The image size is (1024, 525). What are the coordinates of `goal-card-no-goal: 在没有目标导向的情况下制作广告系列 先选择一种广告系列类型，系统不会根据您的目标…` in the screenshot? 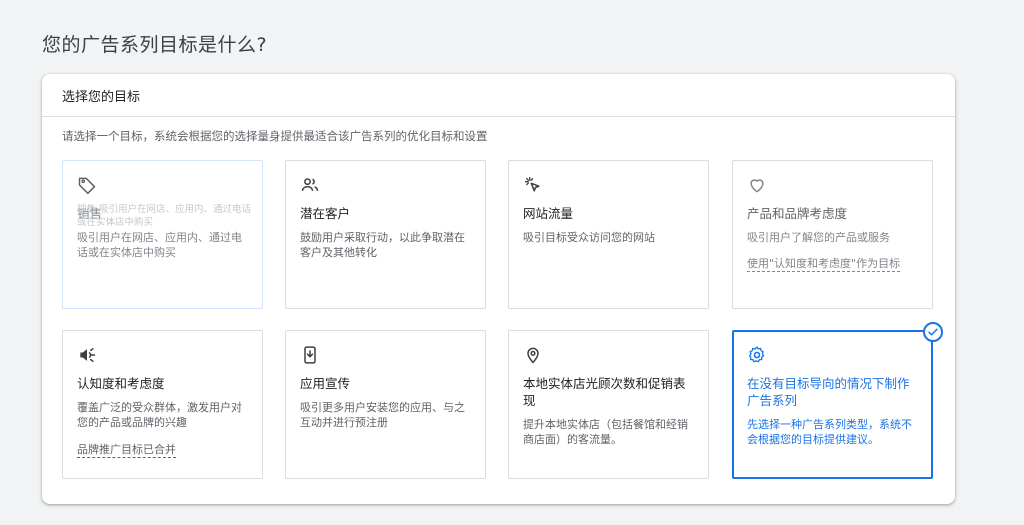 It's located at (832, 404).